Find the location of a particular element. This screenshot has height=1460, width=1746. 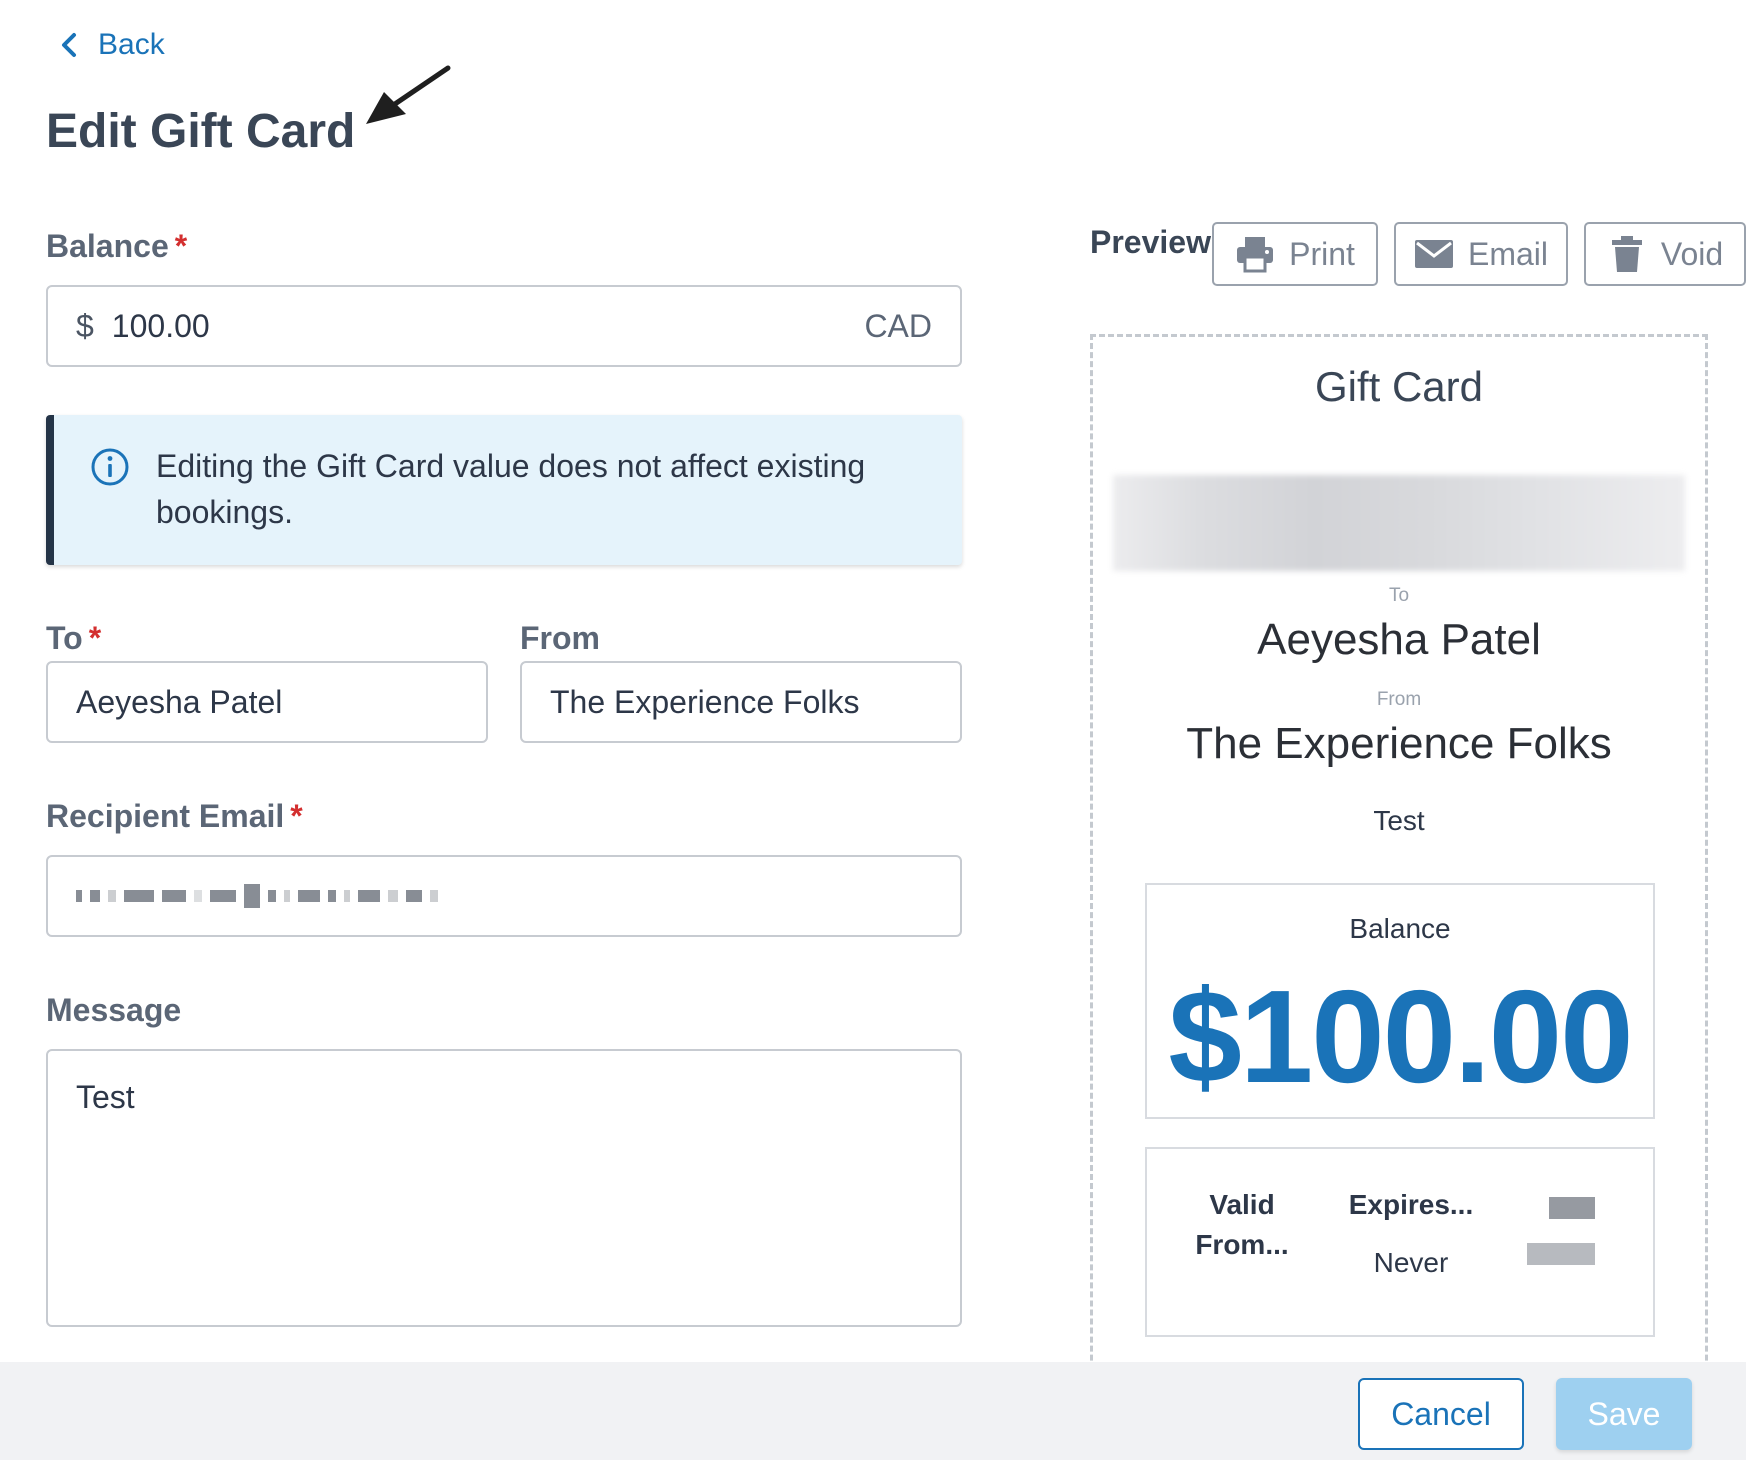

card-from-name: The Experience Folks is located at coordinates (1399, 743).